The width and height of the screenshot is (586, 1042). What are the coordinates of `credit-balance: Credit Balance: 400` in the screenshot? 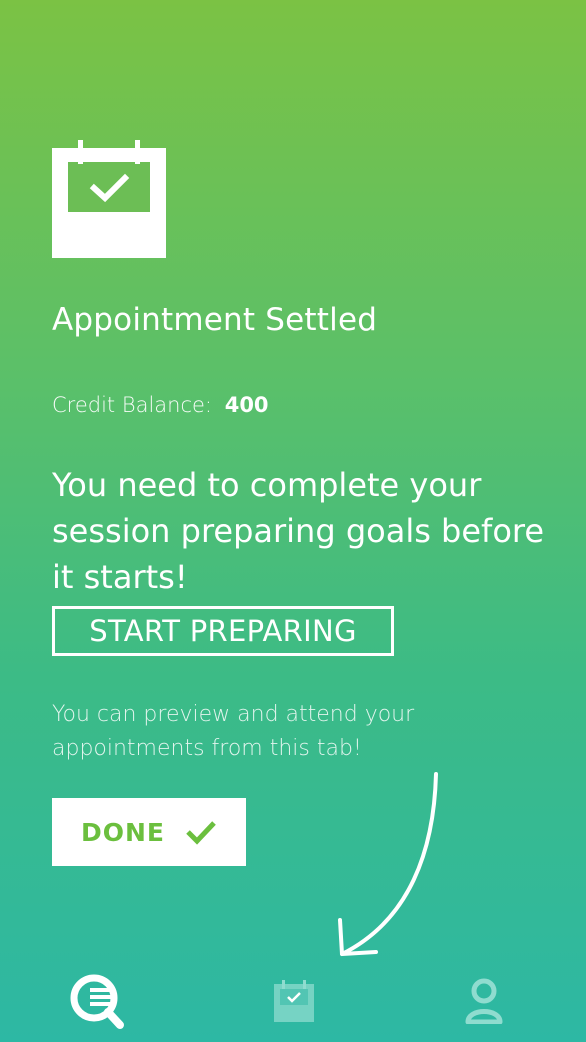 It's located at (160, 405).